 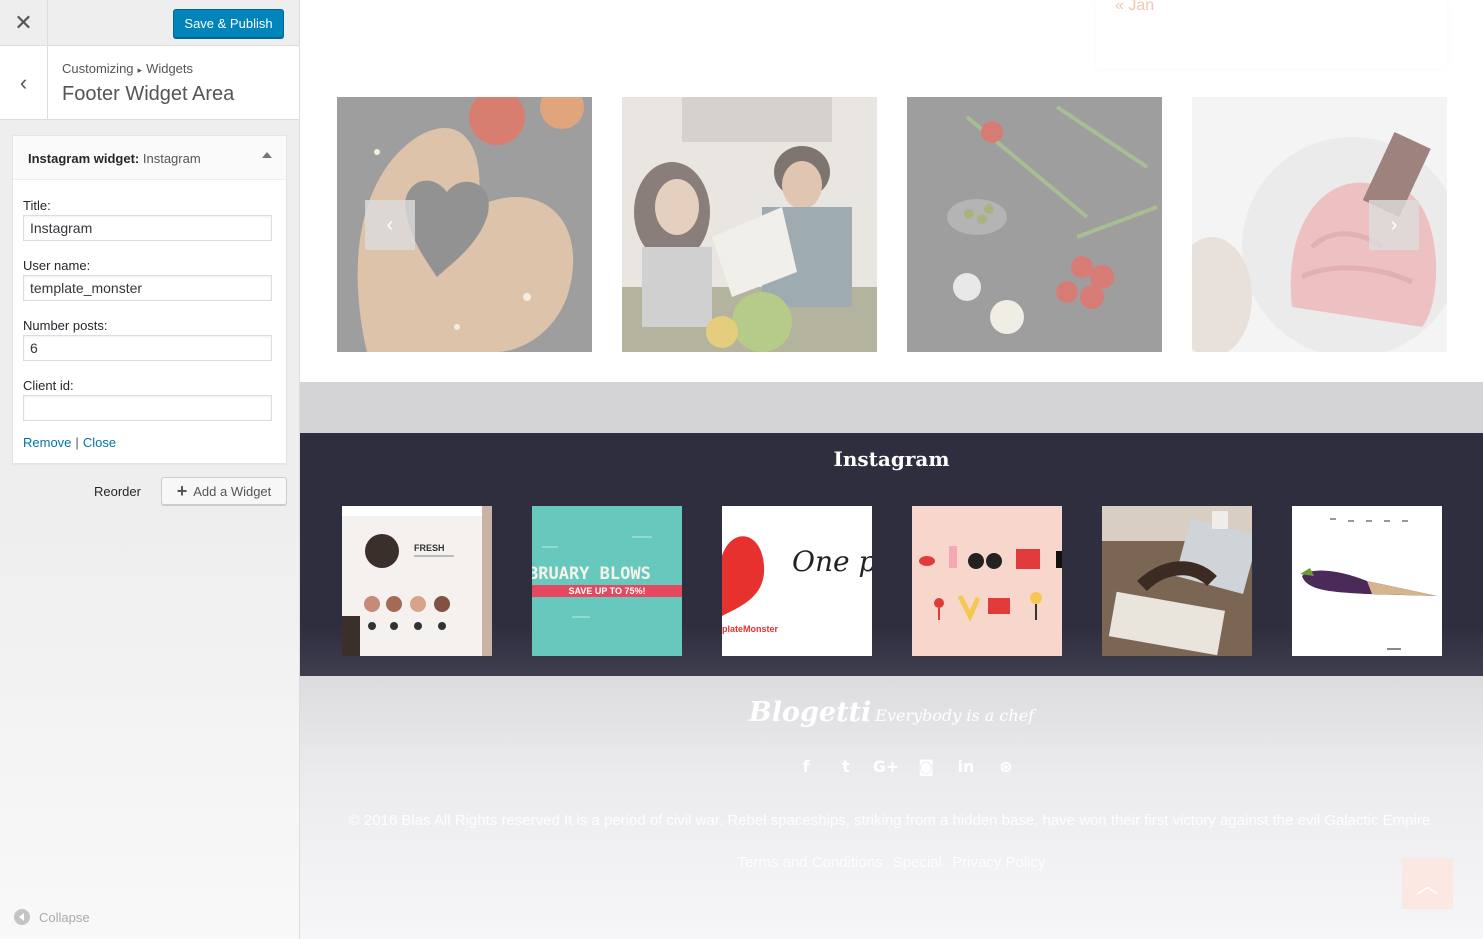 What do you see at coordinates (797, 581) in the screenshot?
I see `instagram-post: One pr one lo plateMonster` at bounding box center [797, 581].